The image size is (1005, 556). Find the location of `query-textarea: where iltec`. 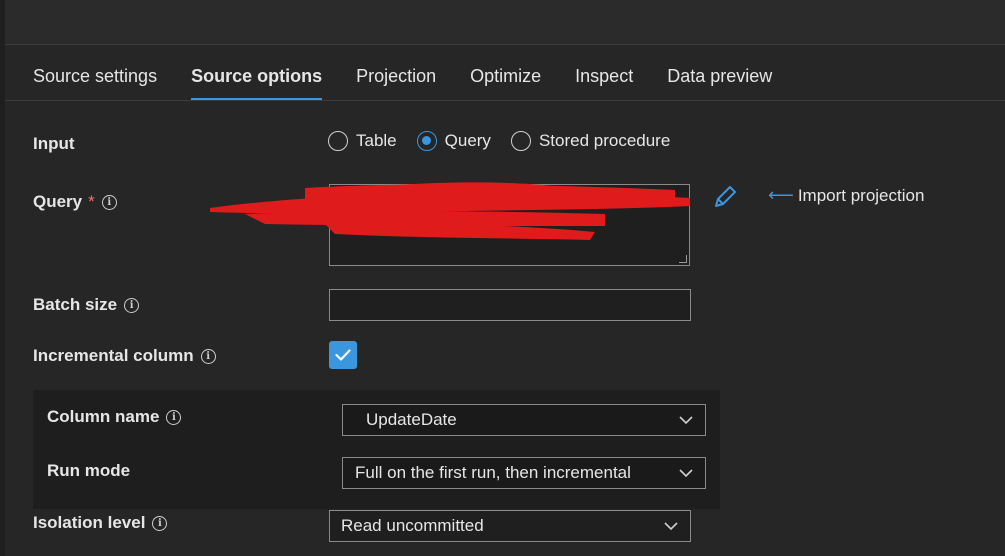

query-textarea: where iltec is located at coordinates (509, 225).